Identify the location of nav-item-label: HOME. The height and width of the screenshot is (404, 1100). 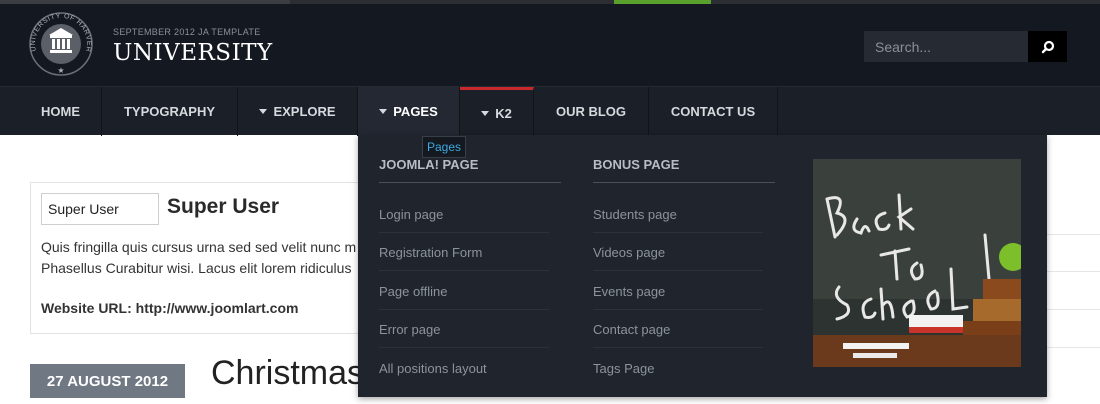
(60, 111).